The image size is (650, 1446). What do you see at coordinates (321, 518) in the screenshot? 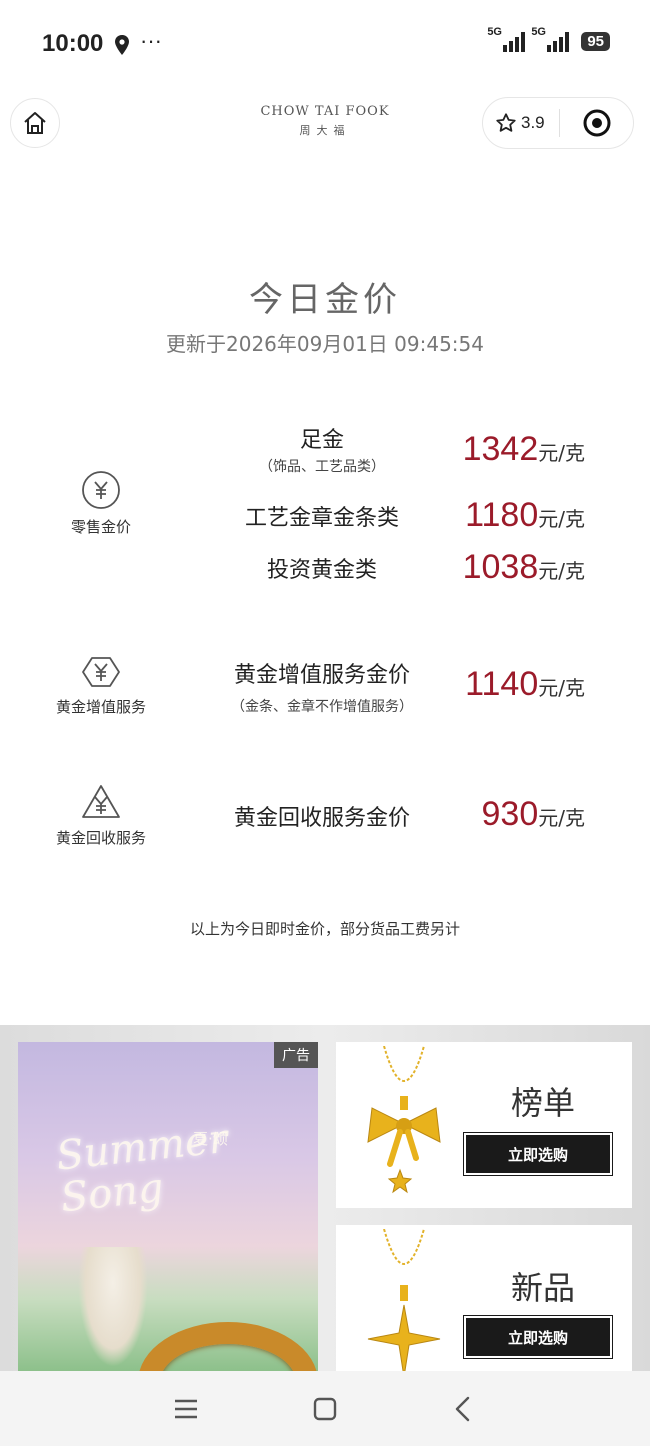
I see `item-name-crafts: 工艺金章金条类` at bounding box center [321, 518].